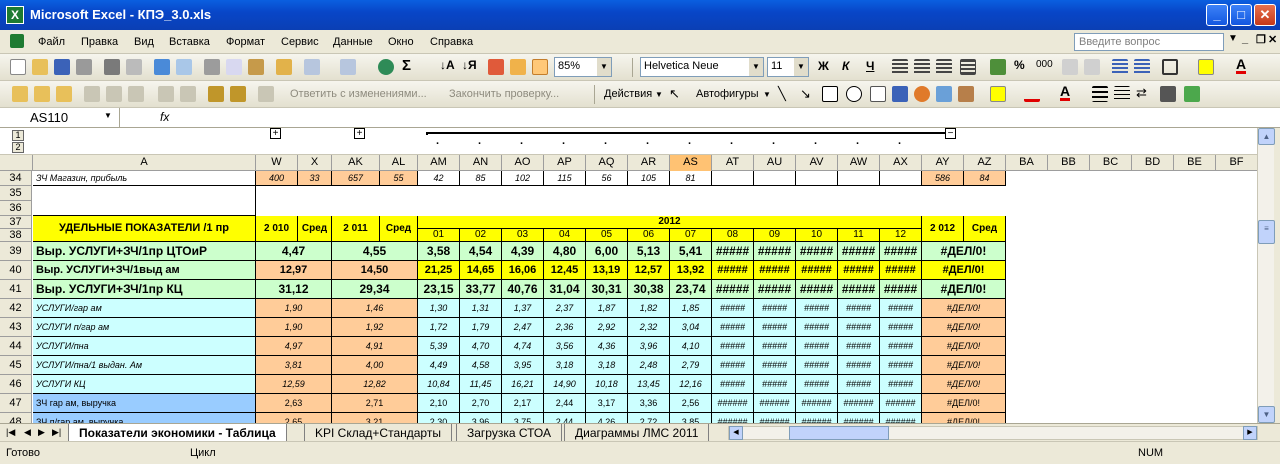 This screenshot has height=464, width=1280. What do you see at coordinates (733, 235) in the screenshot?
I see `header-month-08: 08` at bounding box center [733, 235].